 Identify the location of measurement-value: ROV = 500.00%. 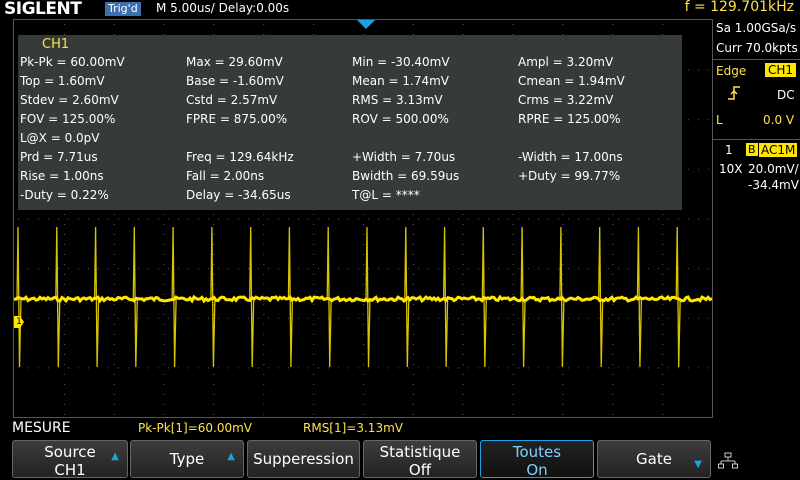
(400, 119).